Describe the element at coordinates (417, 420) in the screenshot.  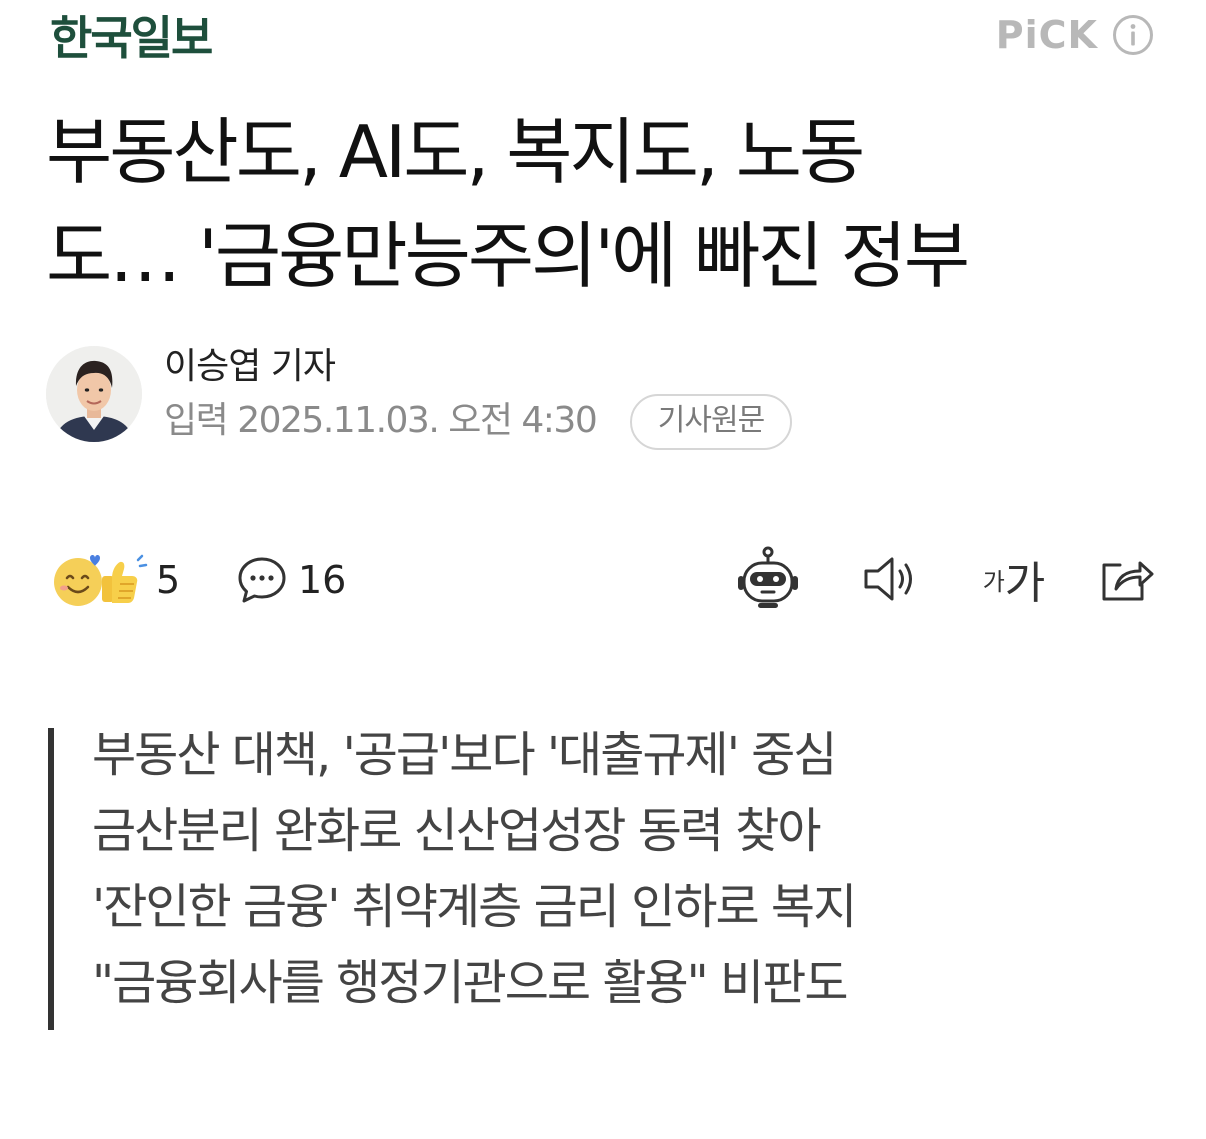
I see `date-value: 2025.11.03. 오전 4:30` at that location.